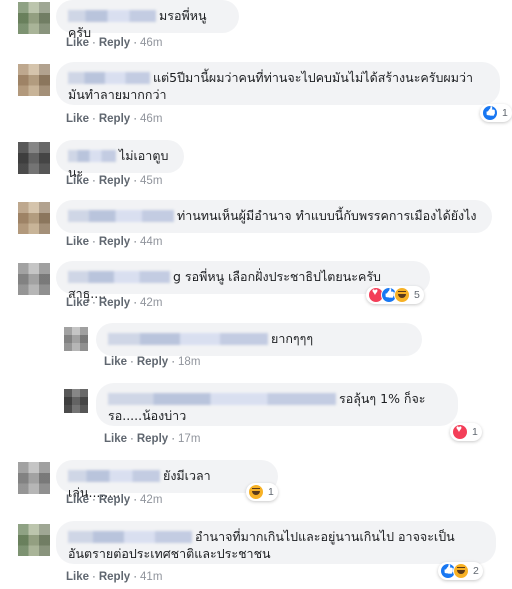  I want to click on comment-text-line2: รอ.....น้องบ่าว, so click(147, 415).